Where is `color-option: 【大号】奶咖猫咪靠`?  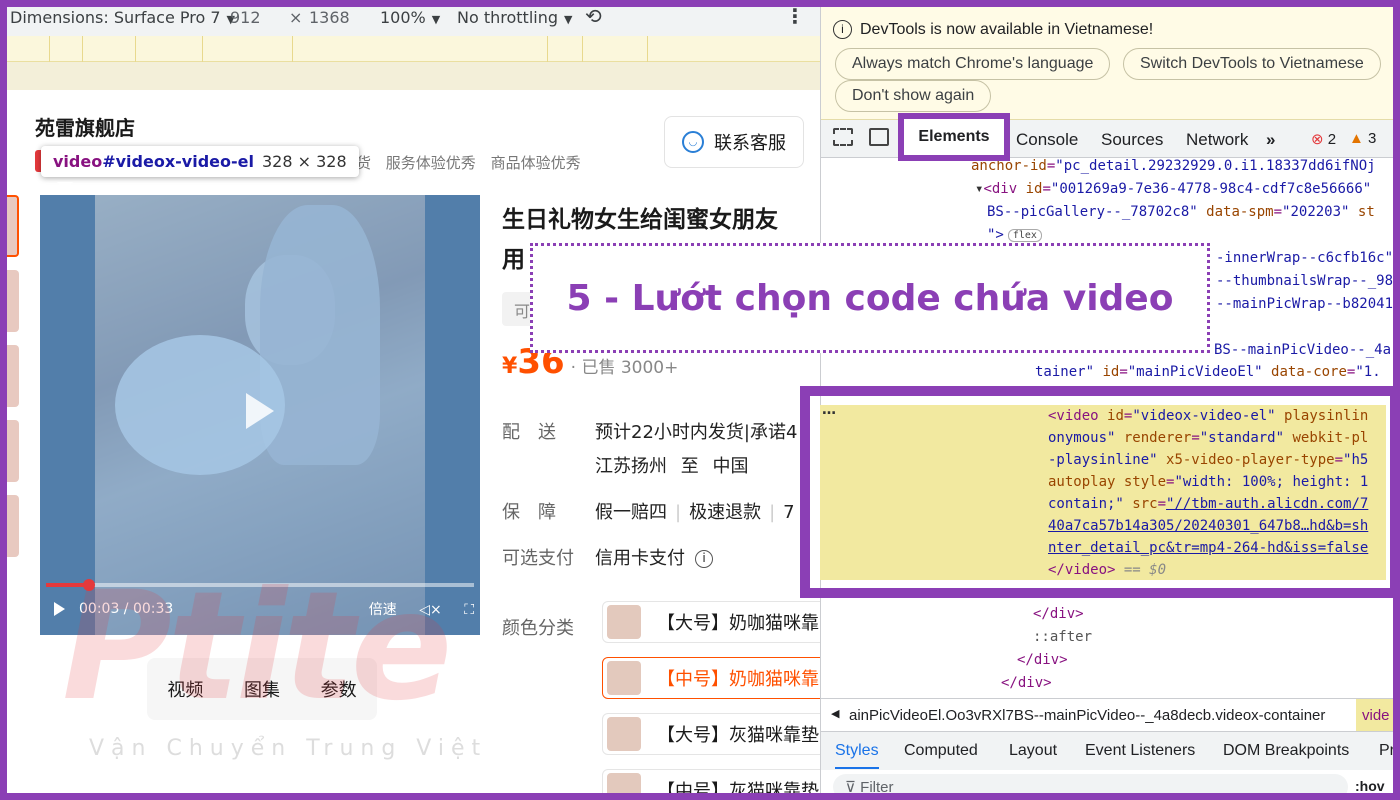
color-option: 【大号】奶咖猫咪靠 is located at coordinates (711, 622).